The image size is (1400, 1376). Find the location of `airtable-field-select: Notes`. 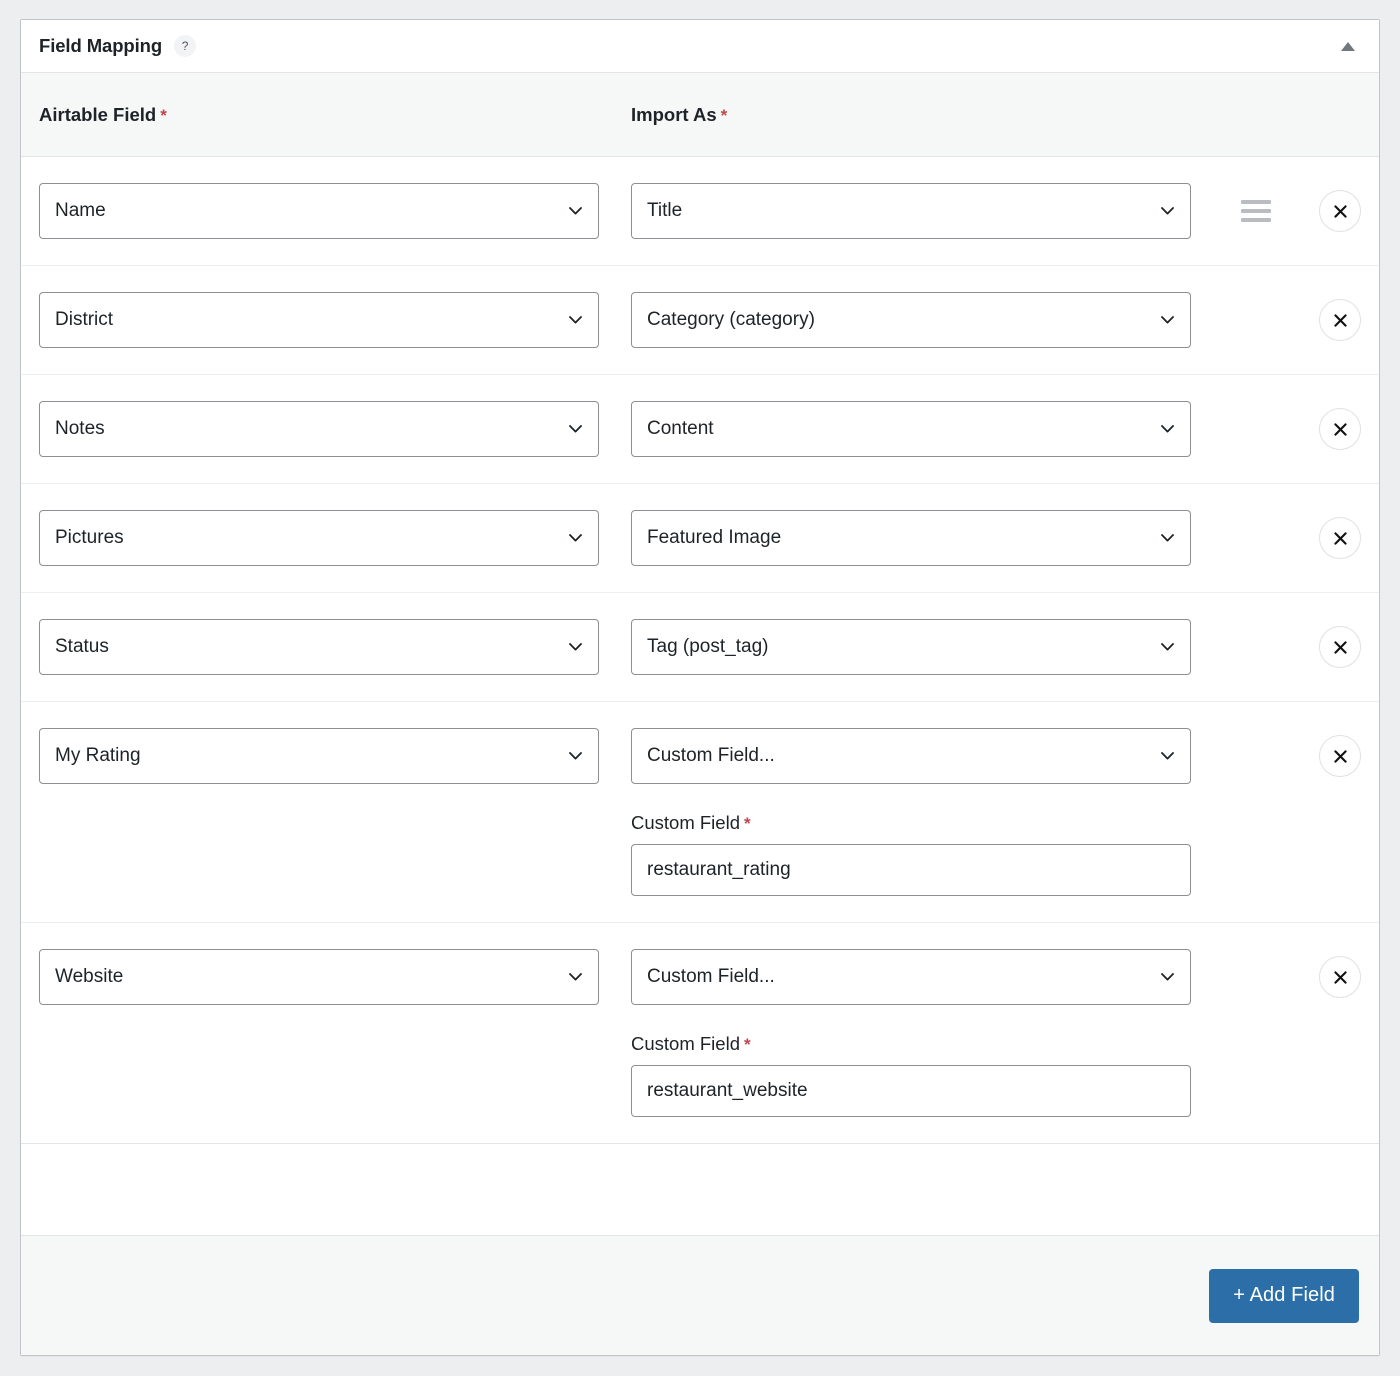

airtable-field-select: Notes is located at coordinates (319, 429).